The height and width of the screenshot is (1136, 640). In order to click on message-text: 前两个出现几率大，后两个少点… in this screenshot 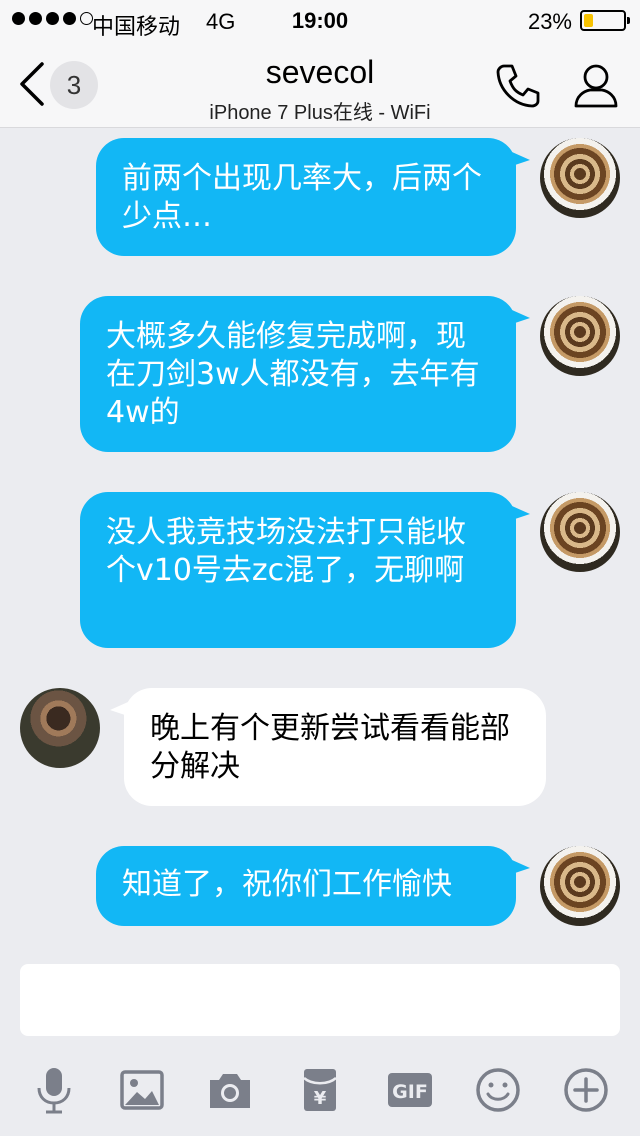, I will do `click(302, 197)`.